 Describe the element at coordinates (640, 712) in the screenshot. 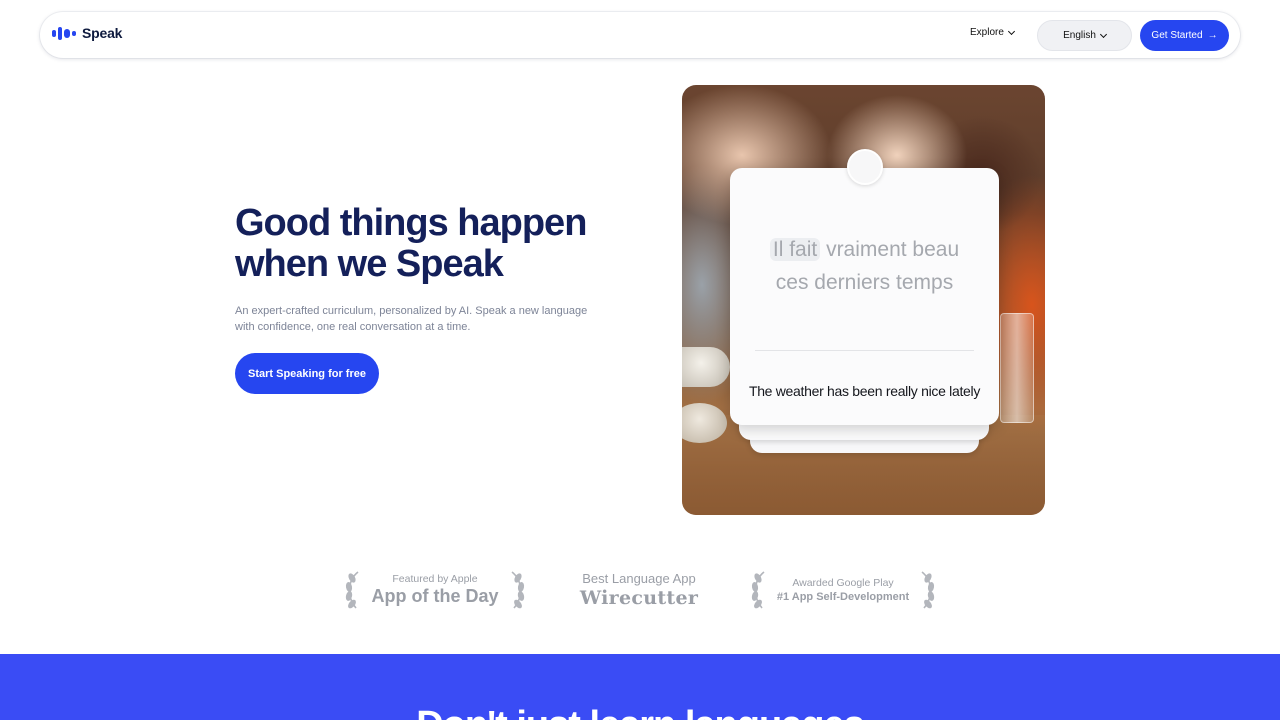

I see `features-title: Don't just learn languages` at that location.